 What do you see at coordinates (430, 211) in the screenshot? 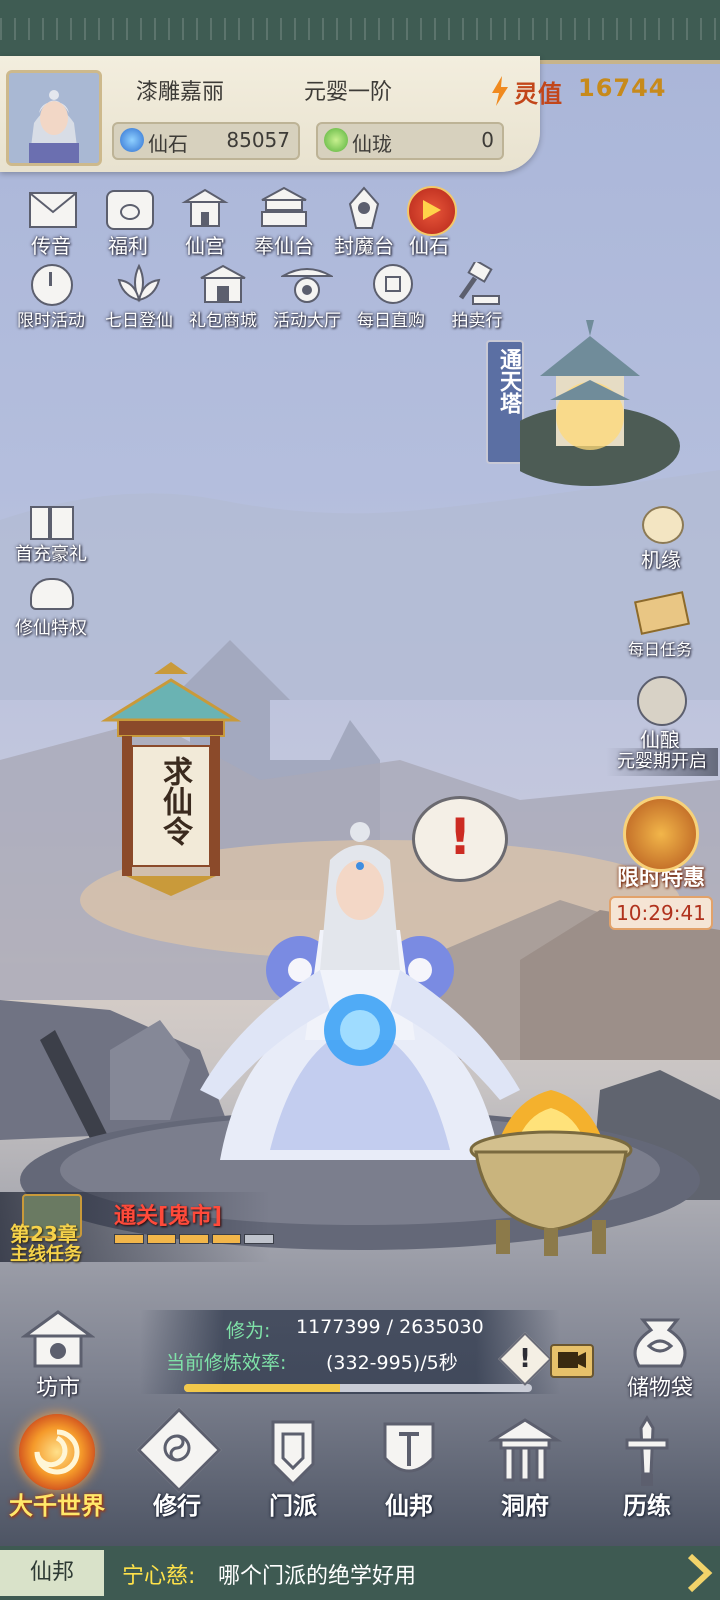
I see `play-gem-icon` at bounding box center [430, 211].